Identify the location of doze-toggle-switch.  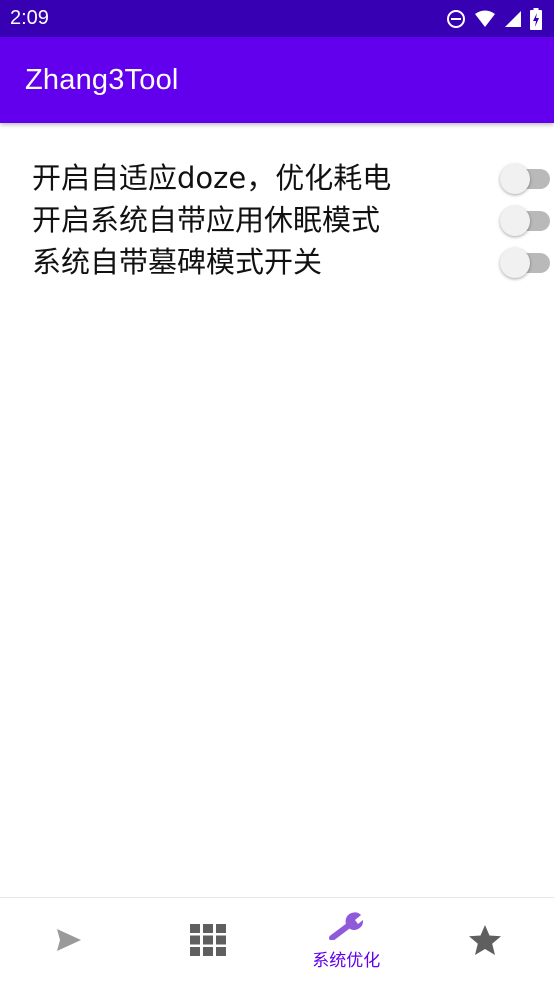
(525, 178).